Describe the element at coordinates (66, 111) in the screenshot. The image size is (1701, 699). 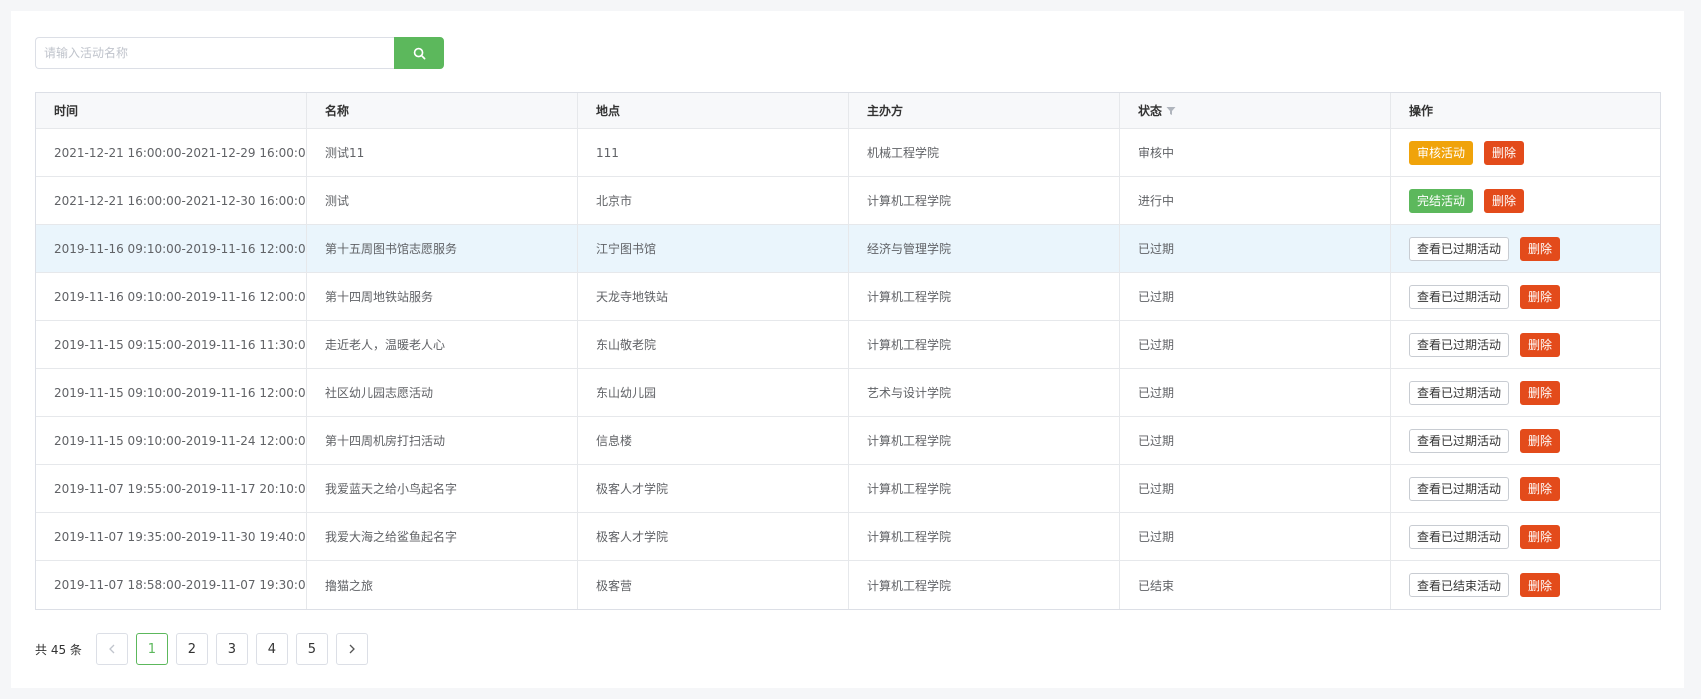
I see `header-time-label: 时间` at that location.